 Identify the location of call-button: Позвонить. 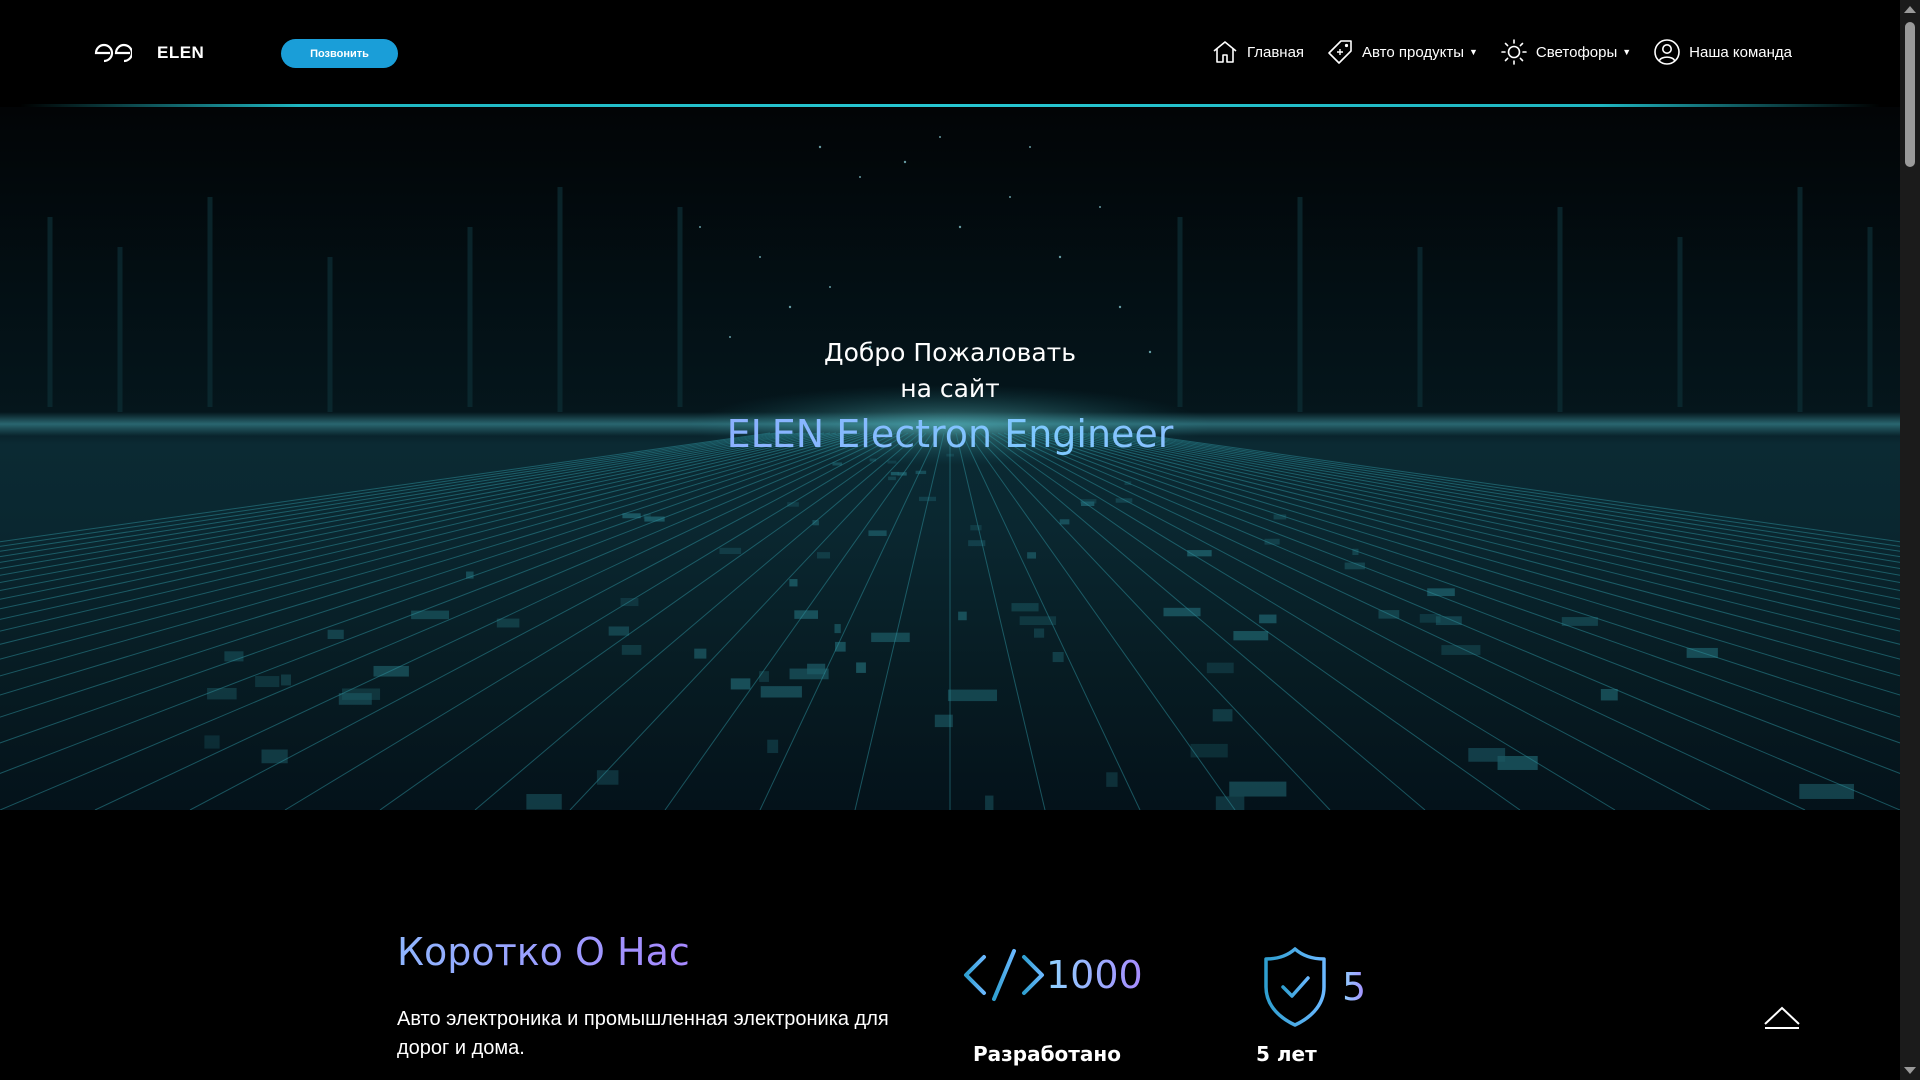
(339, 53).